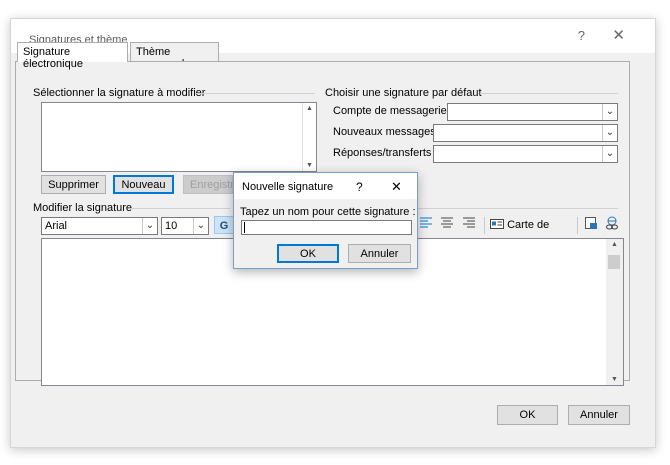 This screenshot has width=670, height=465. I want to click on default-signature-label: Choisir une signature par défaut, so click(403, 93).